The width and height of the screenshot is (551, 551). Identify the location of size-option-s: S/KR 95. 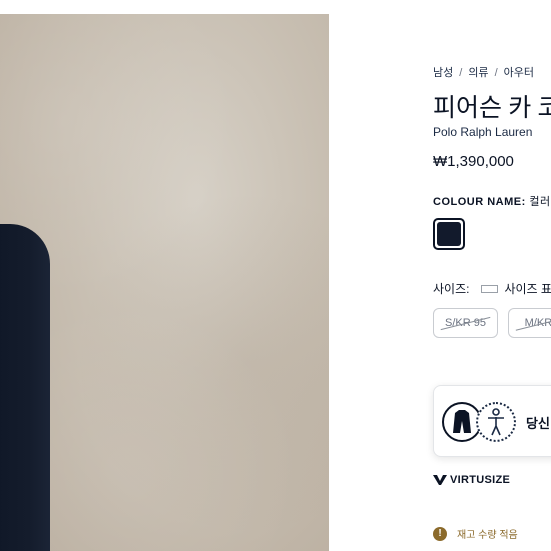
(465, 323).